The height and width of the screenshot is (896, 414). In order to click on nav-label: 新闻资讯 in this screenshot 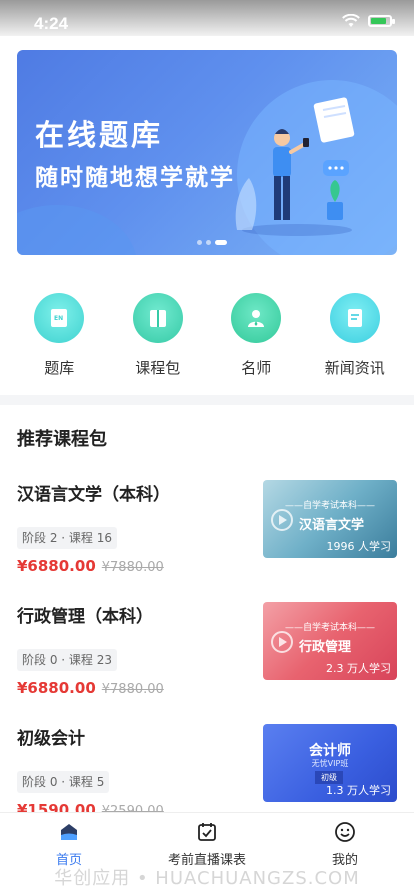, I will do `click(354, 368)`.